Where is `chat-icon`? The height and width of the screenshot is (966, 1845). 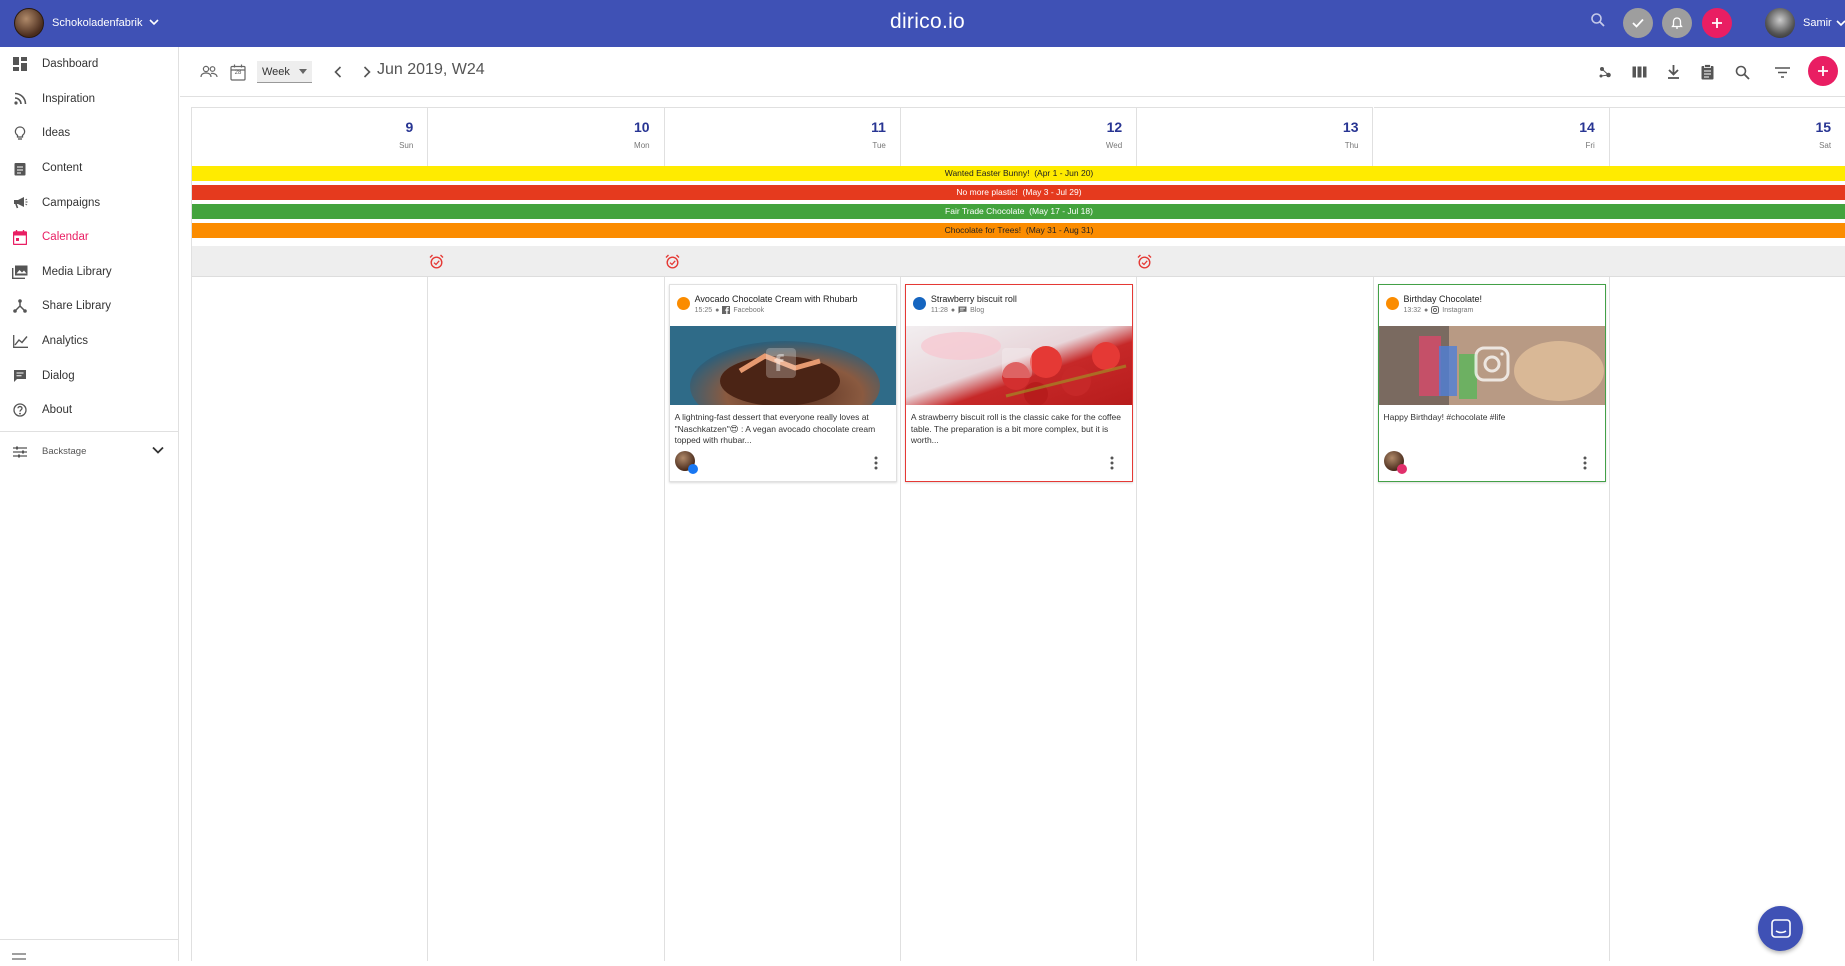
chat-icon is located at coordinates (1780, 928).